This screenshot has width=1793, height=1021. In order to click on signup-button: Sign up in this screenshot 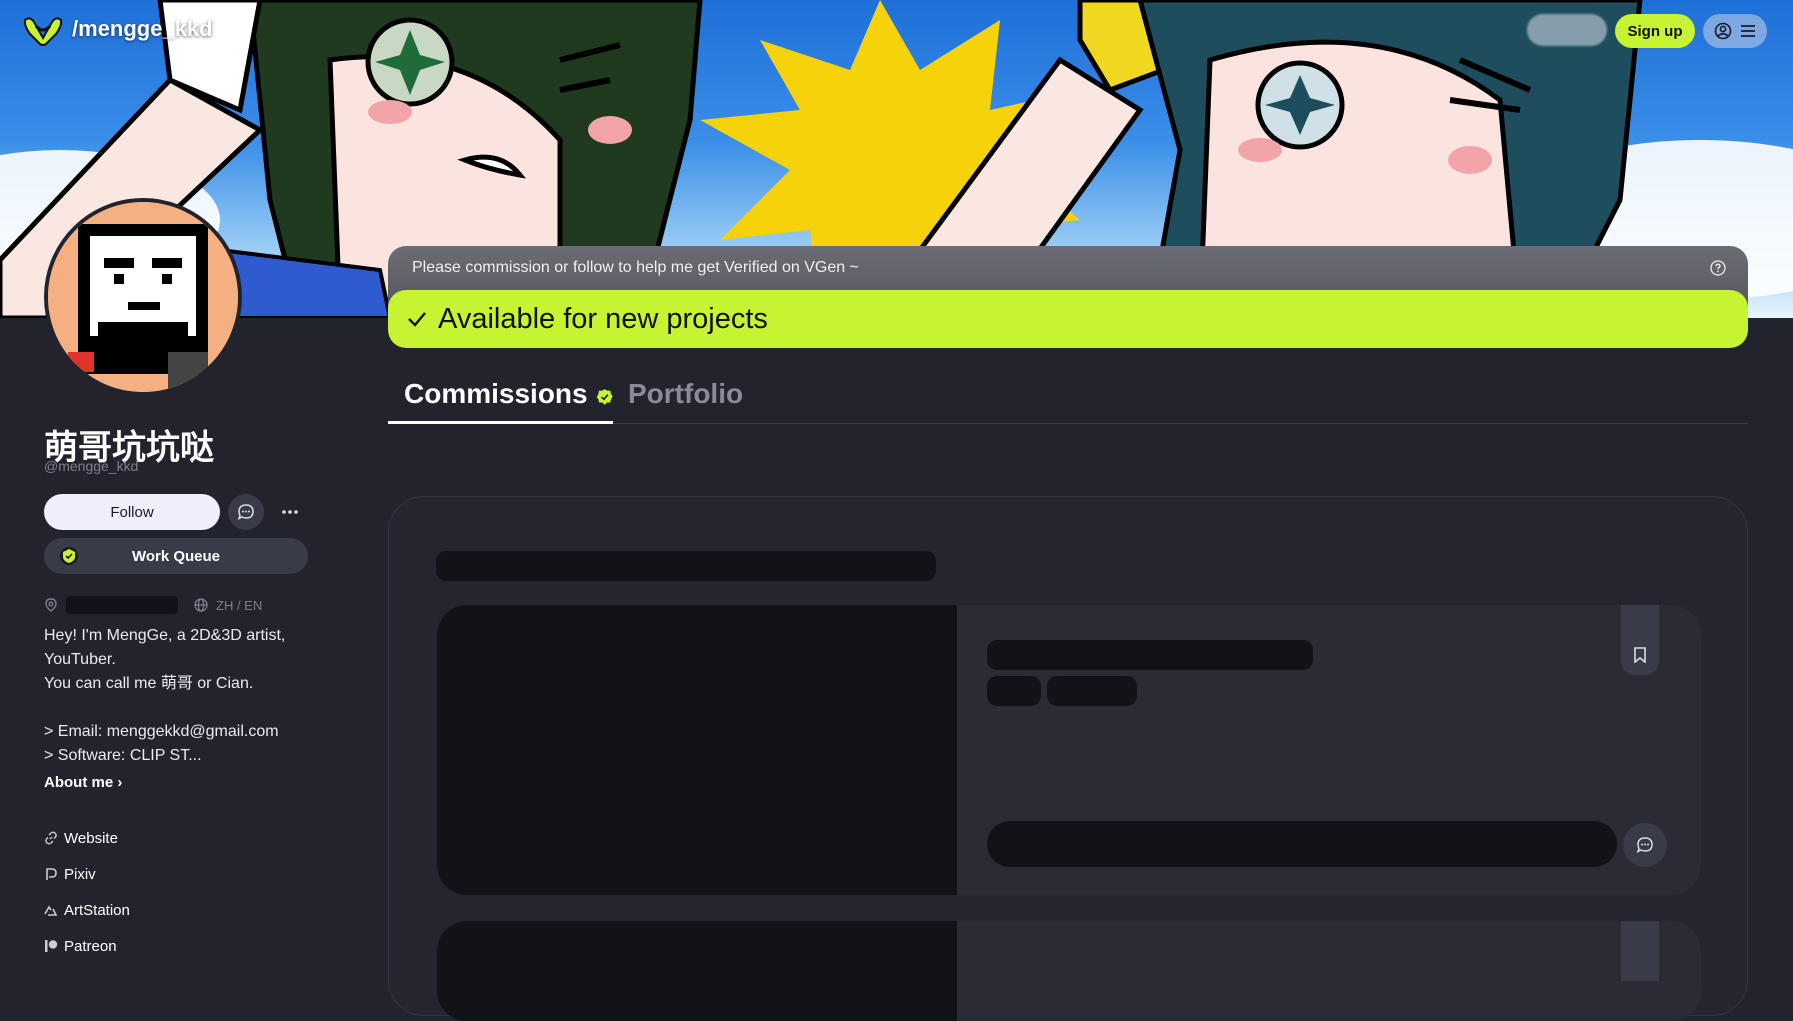, I will do `click(1655, 31)`.